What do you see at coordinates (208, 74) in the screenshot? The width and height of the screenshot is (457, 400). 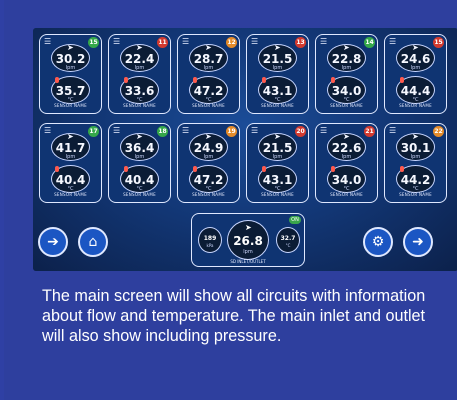 I see `circuit-card: ☰ 12 ➤ 28.7 lpm 47.2 °C SENSOR NAME` at bounding box center [208, 74].